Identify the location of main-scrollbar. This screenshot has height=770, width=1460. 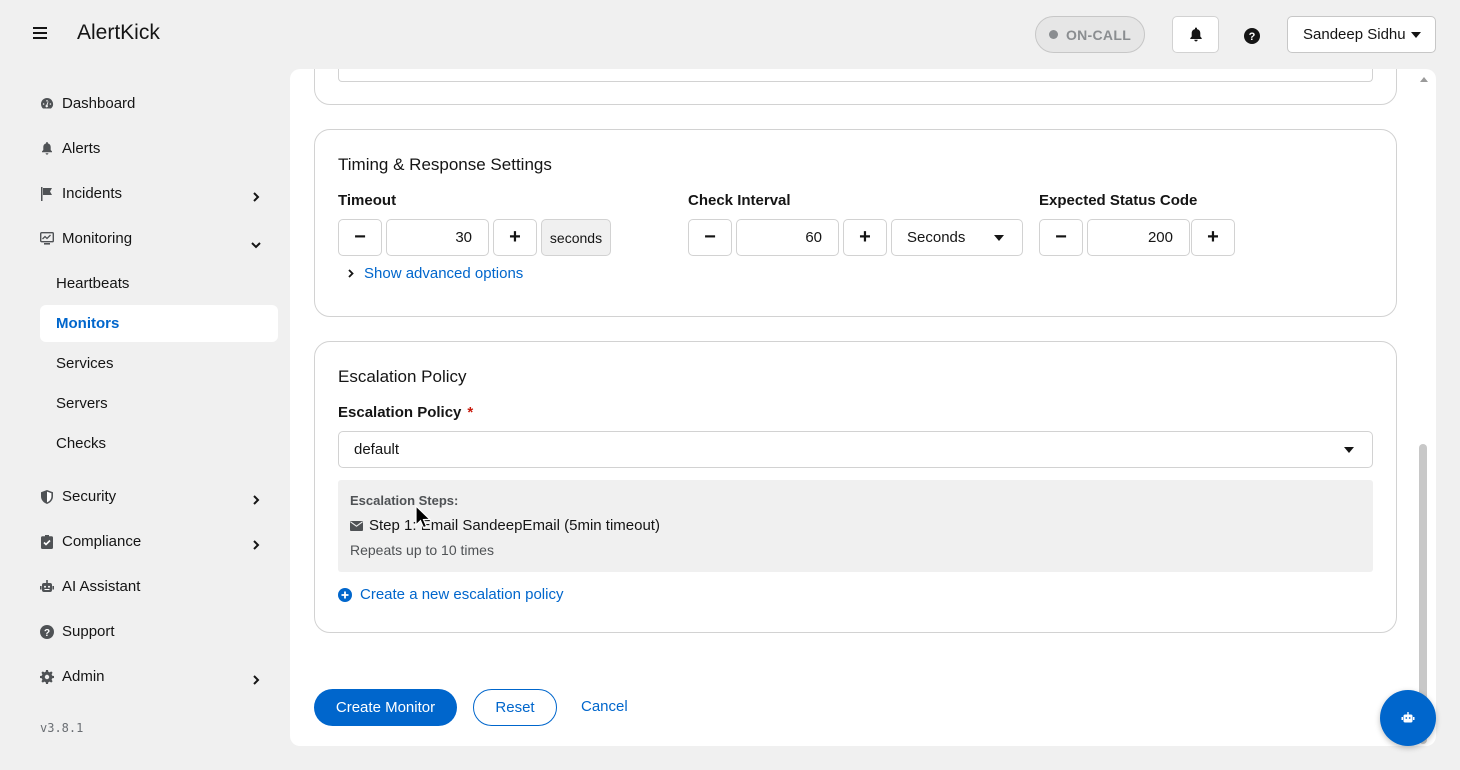
(1423, 407).